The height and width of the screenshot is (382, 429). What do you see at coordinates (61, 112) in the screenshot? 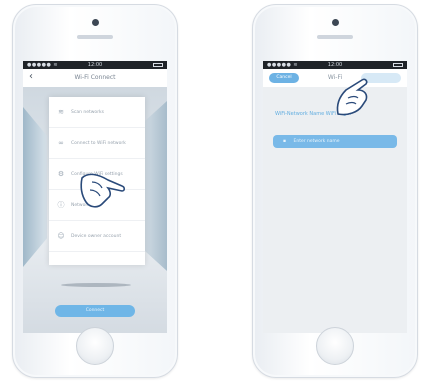
I see `wifi-icon: ≋` at bounding box center [61, 112].